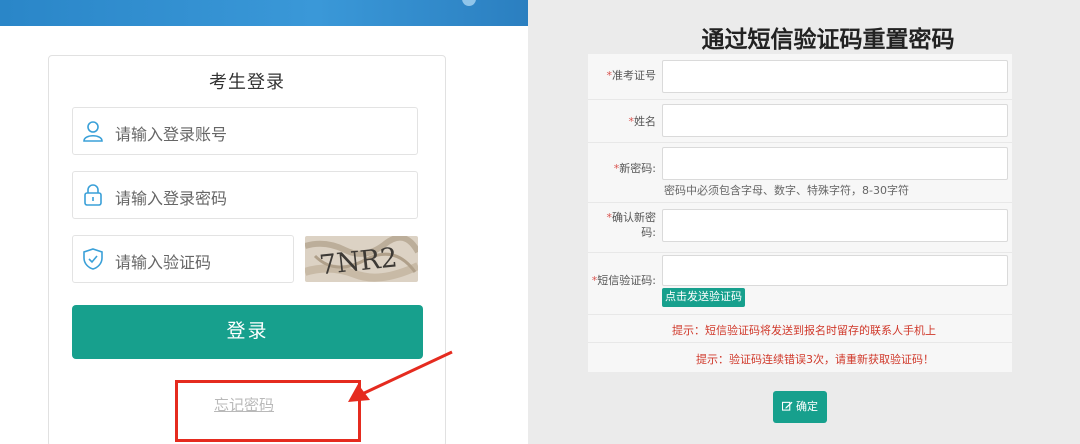  Describe the element at coordinates (835, 76) in the screenshot. I see `exam-id-input` at that location.